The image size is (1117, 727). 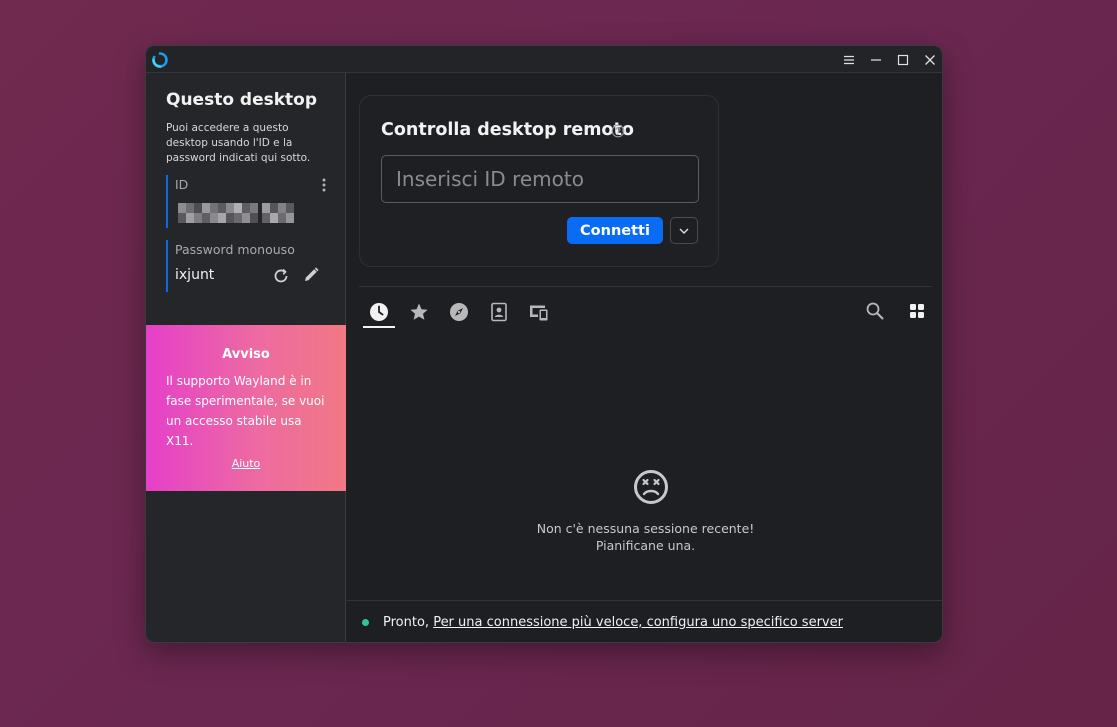 I want to click on password-label: Password monouso, so click(x=235, y=249).